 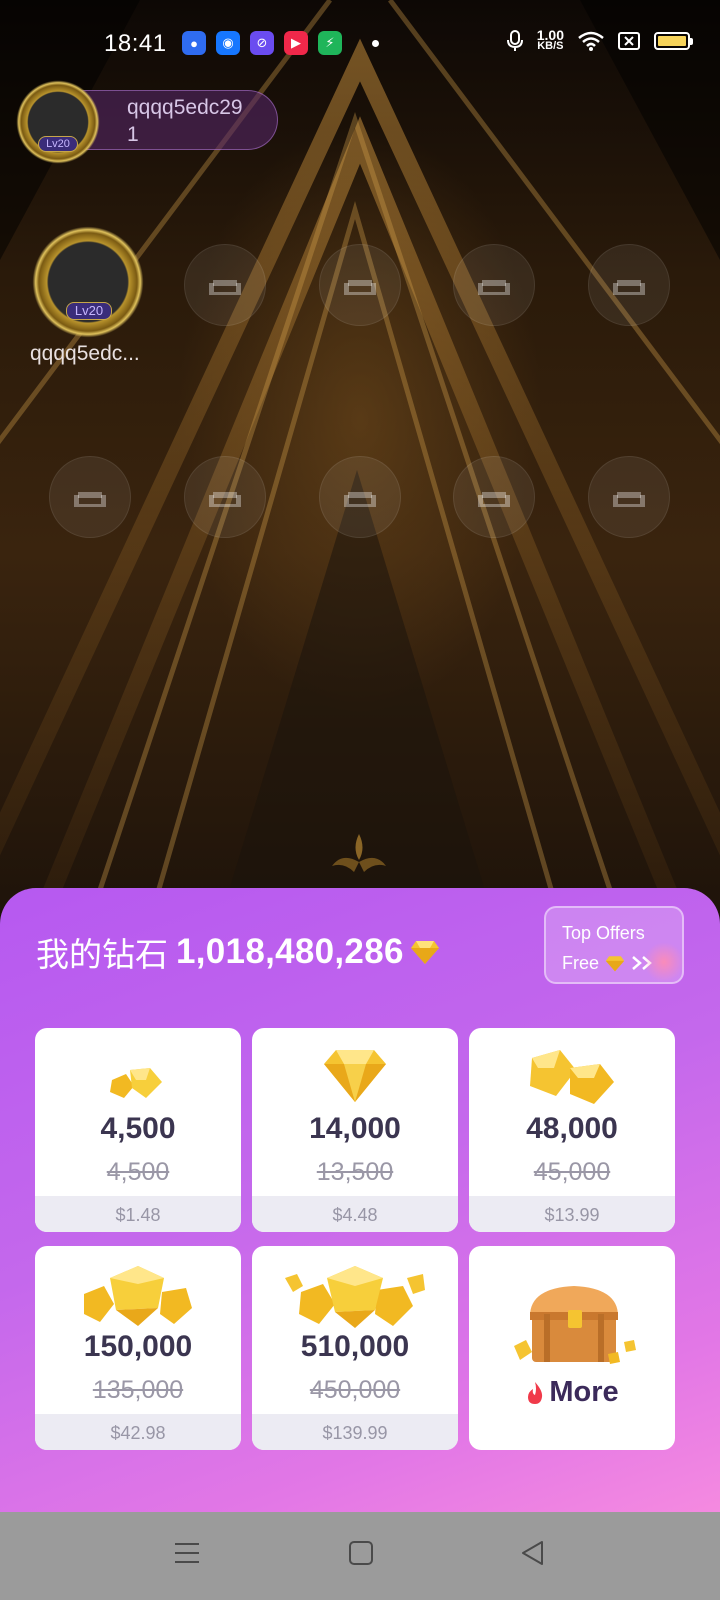 What do you see at coordinates (359, 853) in the screenshot?
I see `crest-ornament` at bounding box center [359, 853].